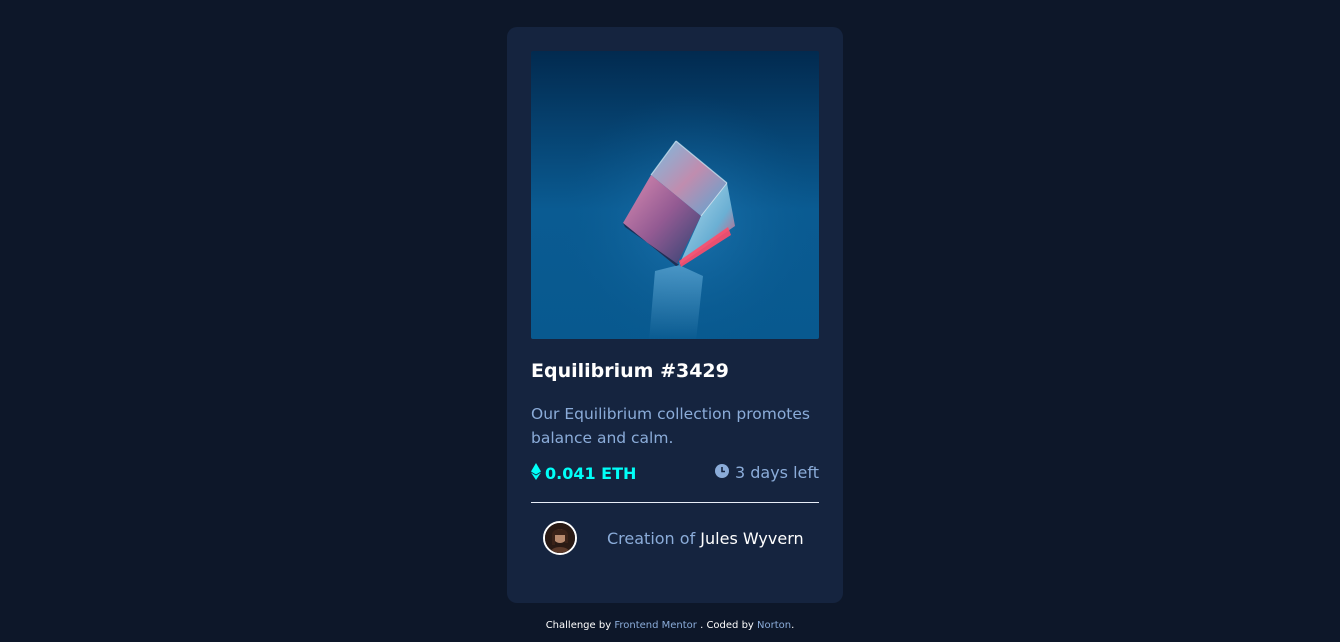 The height and width of the screenshot is (642, 1340). Describe the element at coordinates (776, 472) in the screenshot. I see `time-left-value: 3 days left` at that location.